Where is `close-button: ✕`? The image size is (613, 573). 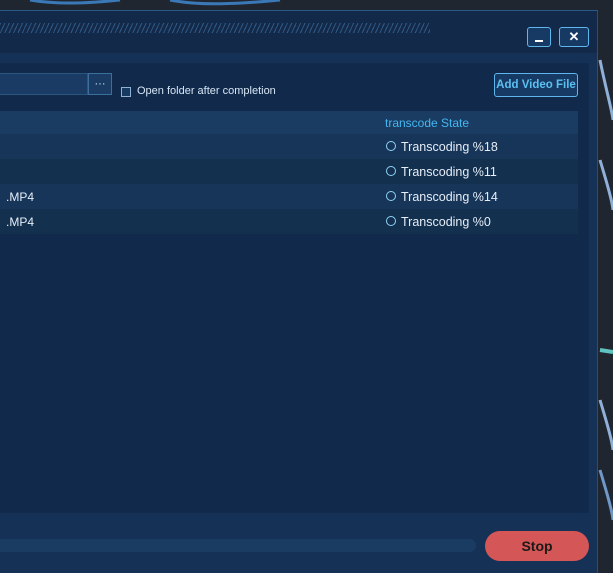 close-button: ✕ is located at coordinates (574, 37).